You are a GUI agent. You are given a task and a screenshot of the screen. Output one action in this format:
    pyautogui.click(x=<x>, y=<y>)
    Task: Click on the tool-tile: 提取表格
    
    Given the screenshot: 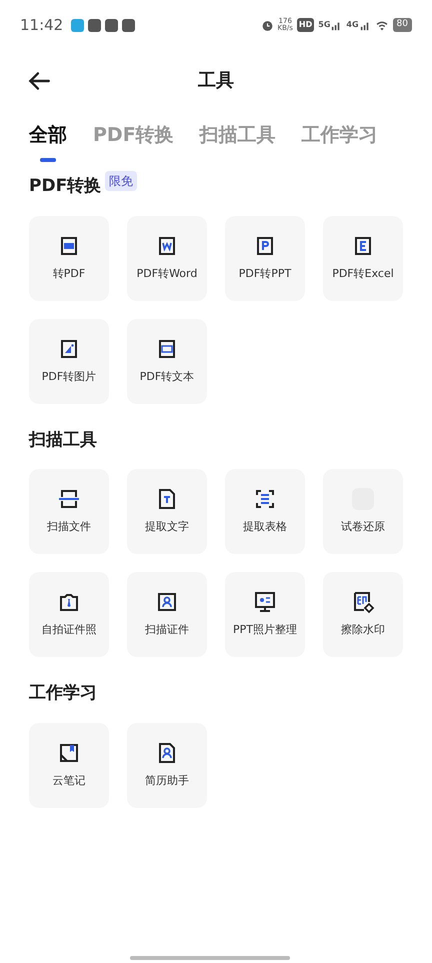 What is the action you would take?
    pyautogui.click(x=265, y=511)
    